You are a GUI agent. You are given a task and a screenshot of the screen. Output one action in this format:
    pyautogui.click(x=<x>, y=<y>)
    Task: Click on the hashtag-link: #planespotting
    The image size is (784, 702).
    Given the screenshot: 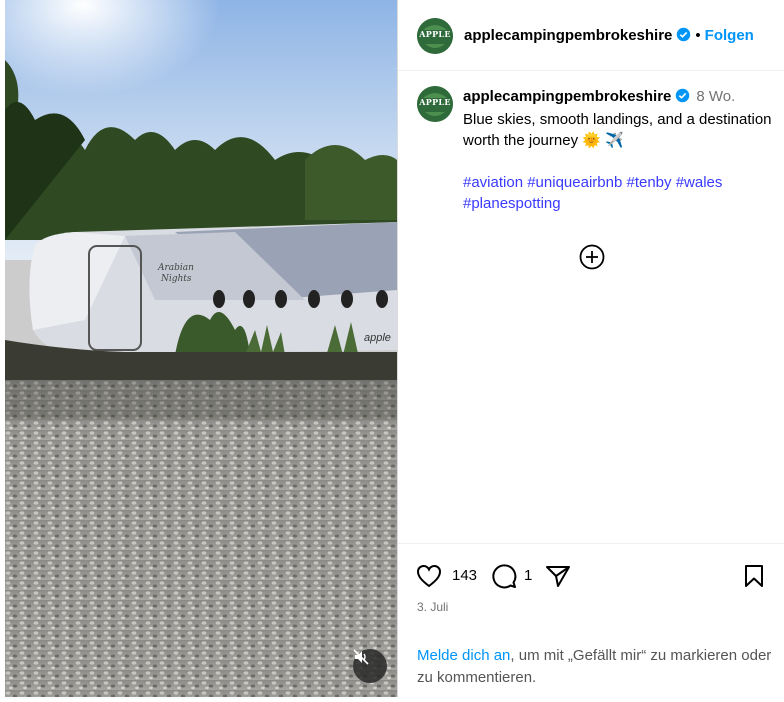 What is the action you would take?
    pyautogui.click(x=512, y=203)
    